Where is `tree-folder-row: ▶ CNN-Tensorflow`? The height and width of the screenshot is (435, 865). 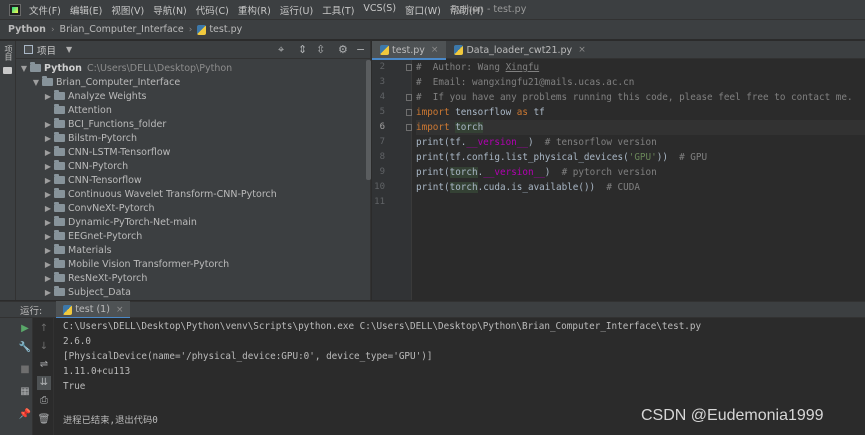
tree-folder-row: ▶ CNN-Tensorflow is located at coordinates (193, 180).